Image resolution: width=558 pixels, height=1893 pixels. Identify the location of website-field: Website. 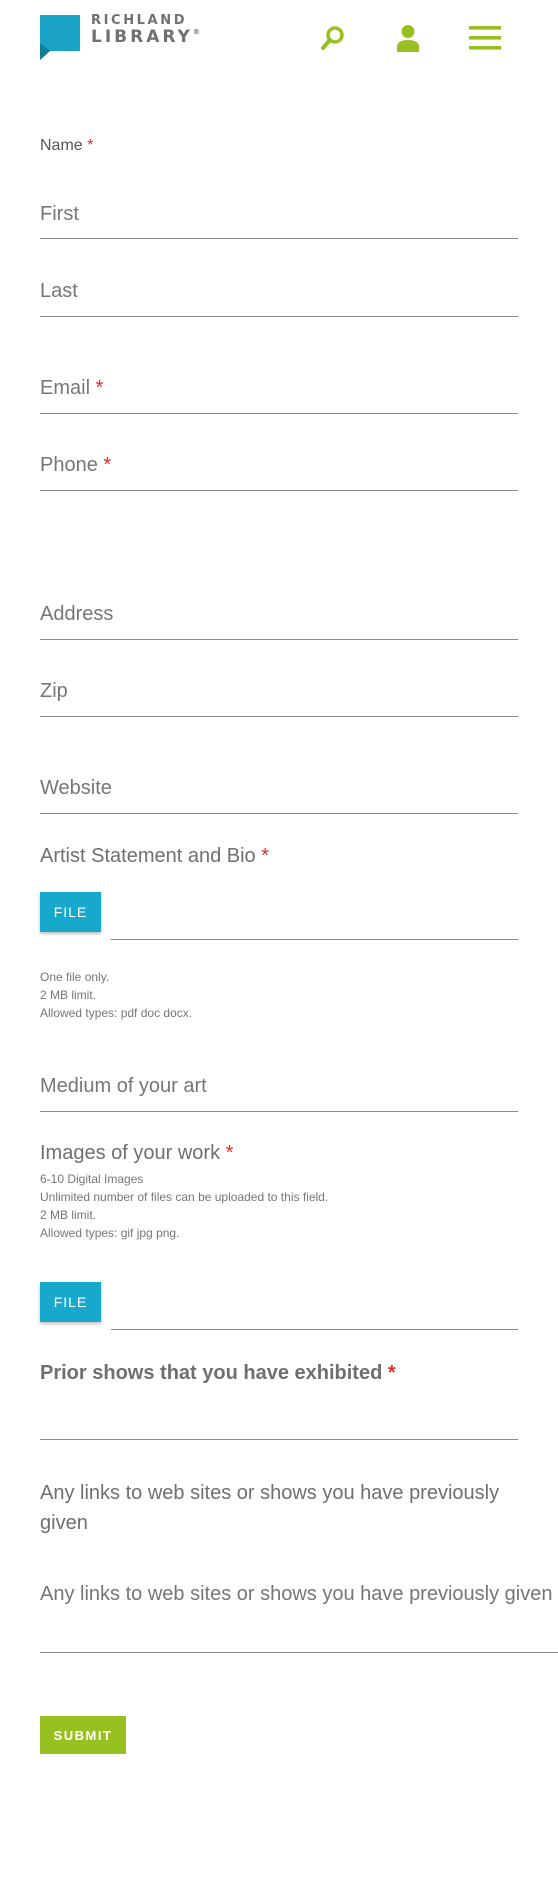
(279, 793).